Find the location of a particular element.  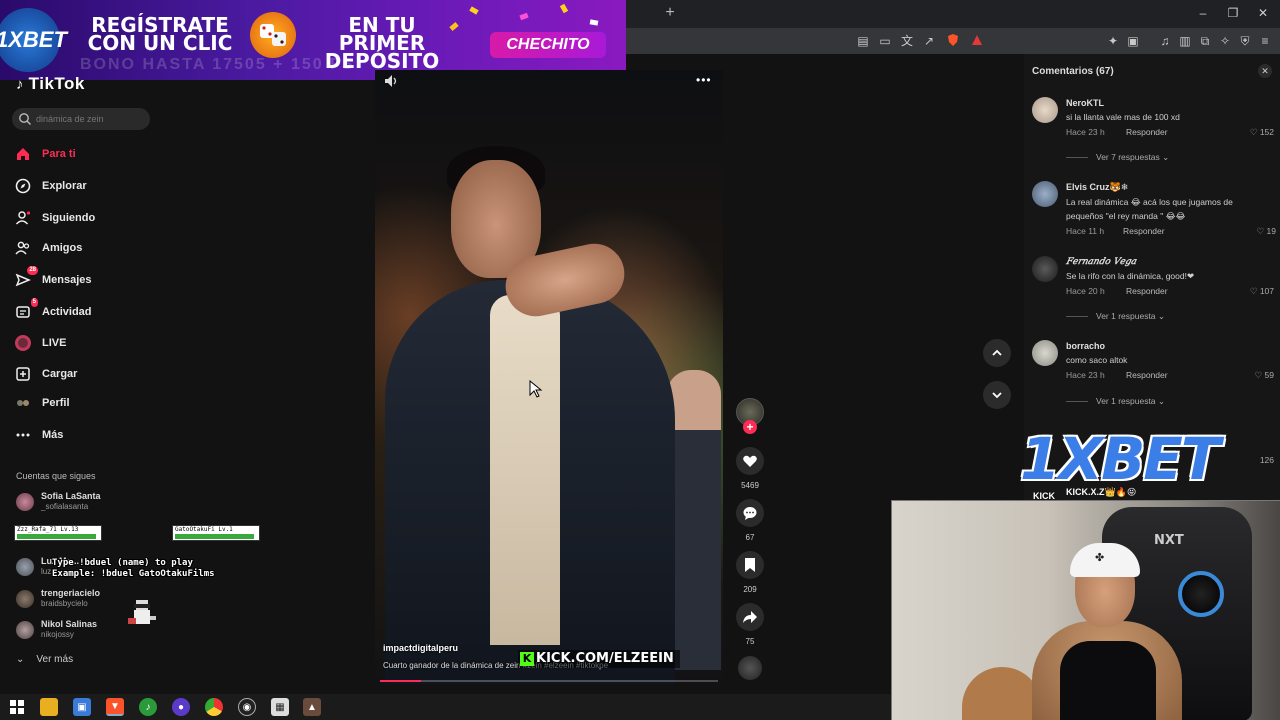

video-progress-track is located at coordinates (549, 681).